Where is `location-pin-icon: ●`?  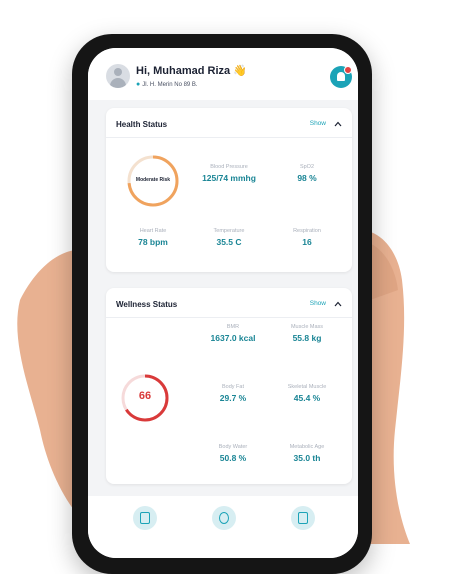
location-pin-icon: ● is located at coordinates (138, 84).